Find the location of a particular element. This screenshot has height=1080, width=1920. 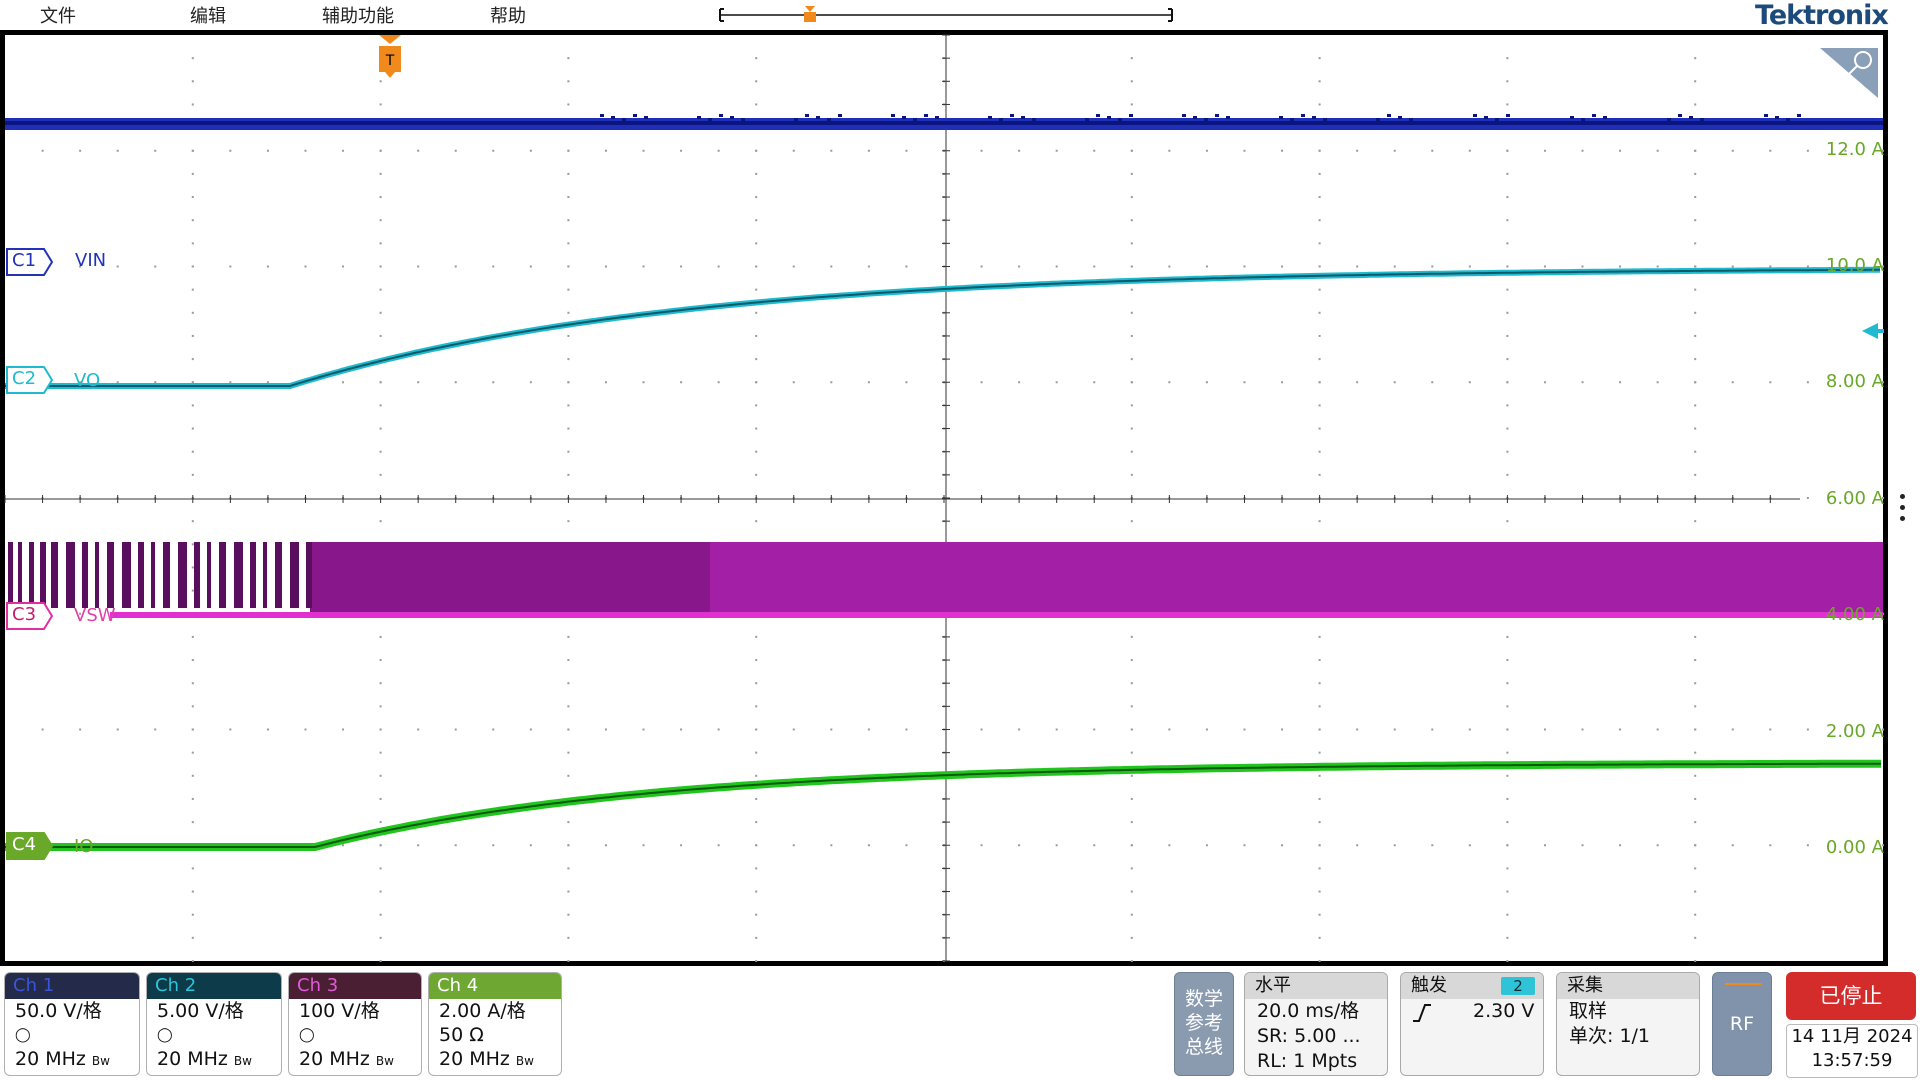

rising-edge-icon is located at coordinates (1422, 1013).